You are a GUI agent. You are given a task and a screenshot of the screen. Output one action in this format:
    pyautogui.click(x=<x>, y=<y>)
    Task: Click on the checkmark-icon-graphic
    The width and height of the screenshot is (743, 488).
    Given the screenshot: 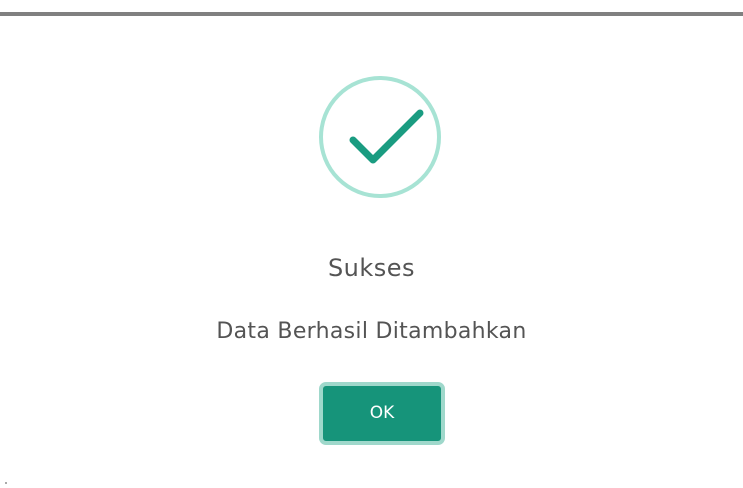 What is the action you would take?
    pyautogui.click(x=386, y=136)
    